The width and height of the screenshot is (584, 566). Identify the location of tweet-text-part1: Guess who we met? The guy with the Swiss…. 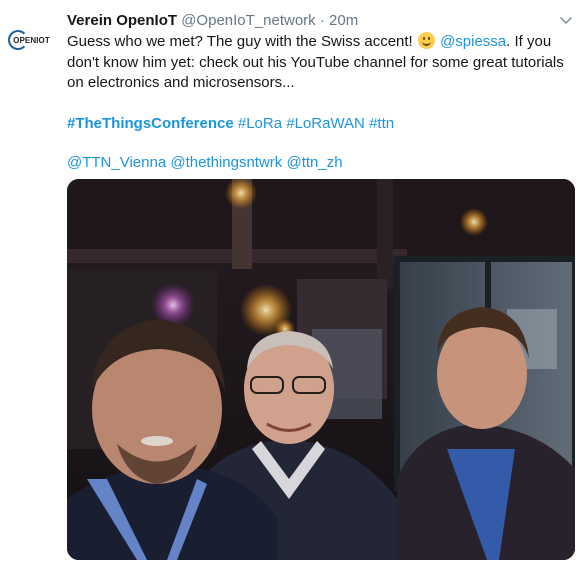
(240, 41).